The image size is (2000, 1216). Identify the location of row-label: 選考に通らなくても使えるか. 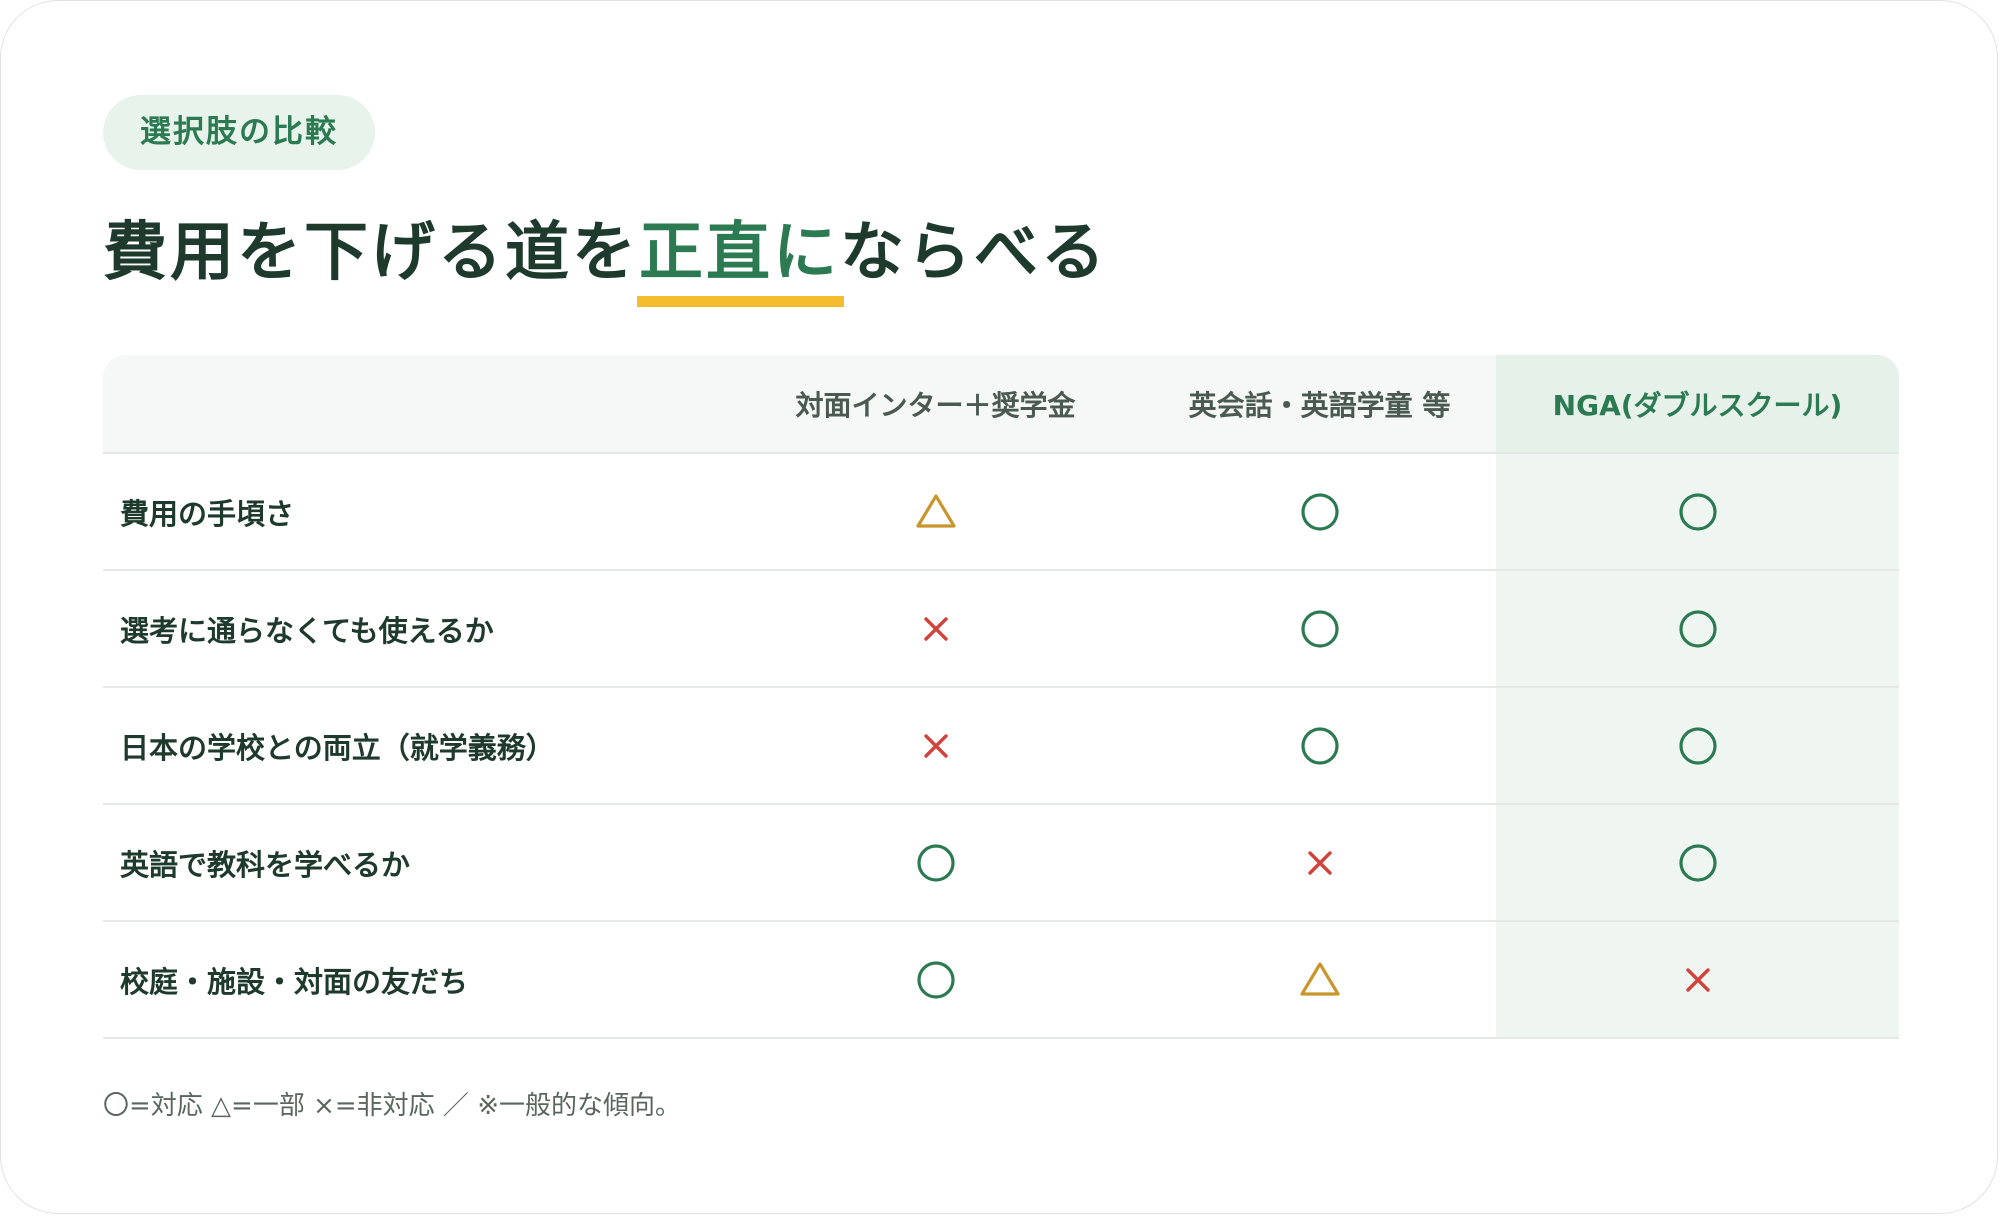
(307, 630).